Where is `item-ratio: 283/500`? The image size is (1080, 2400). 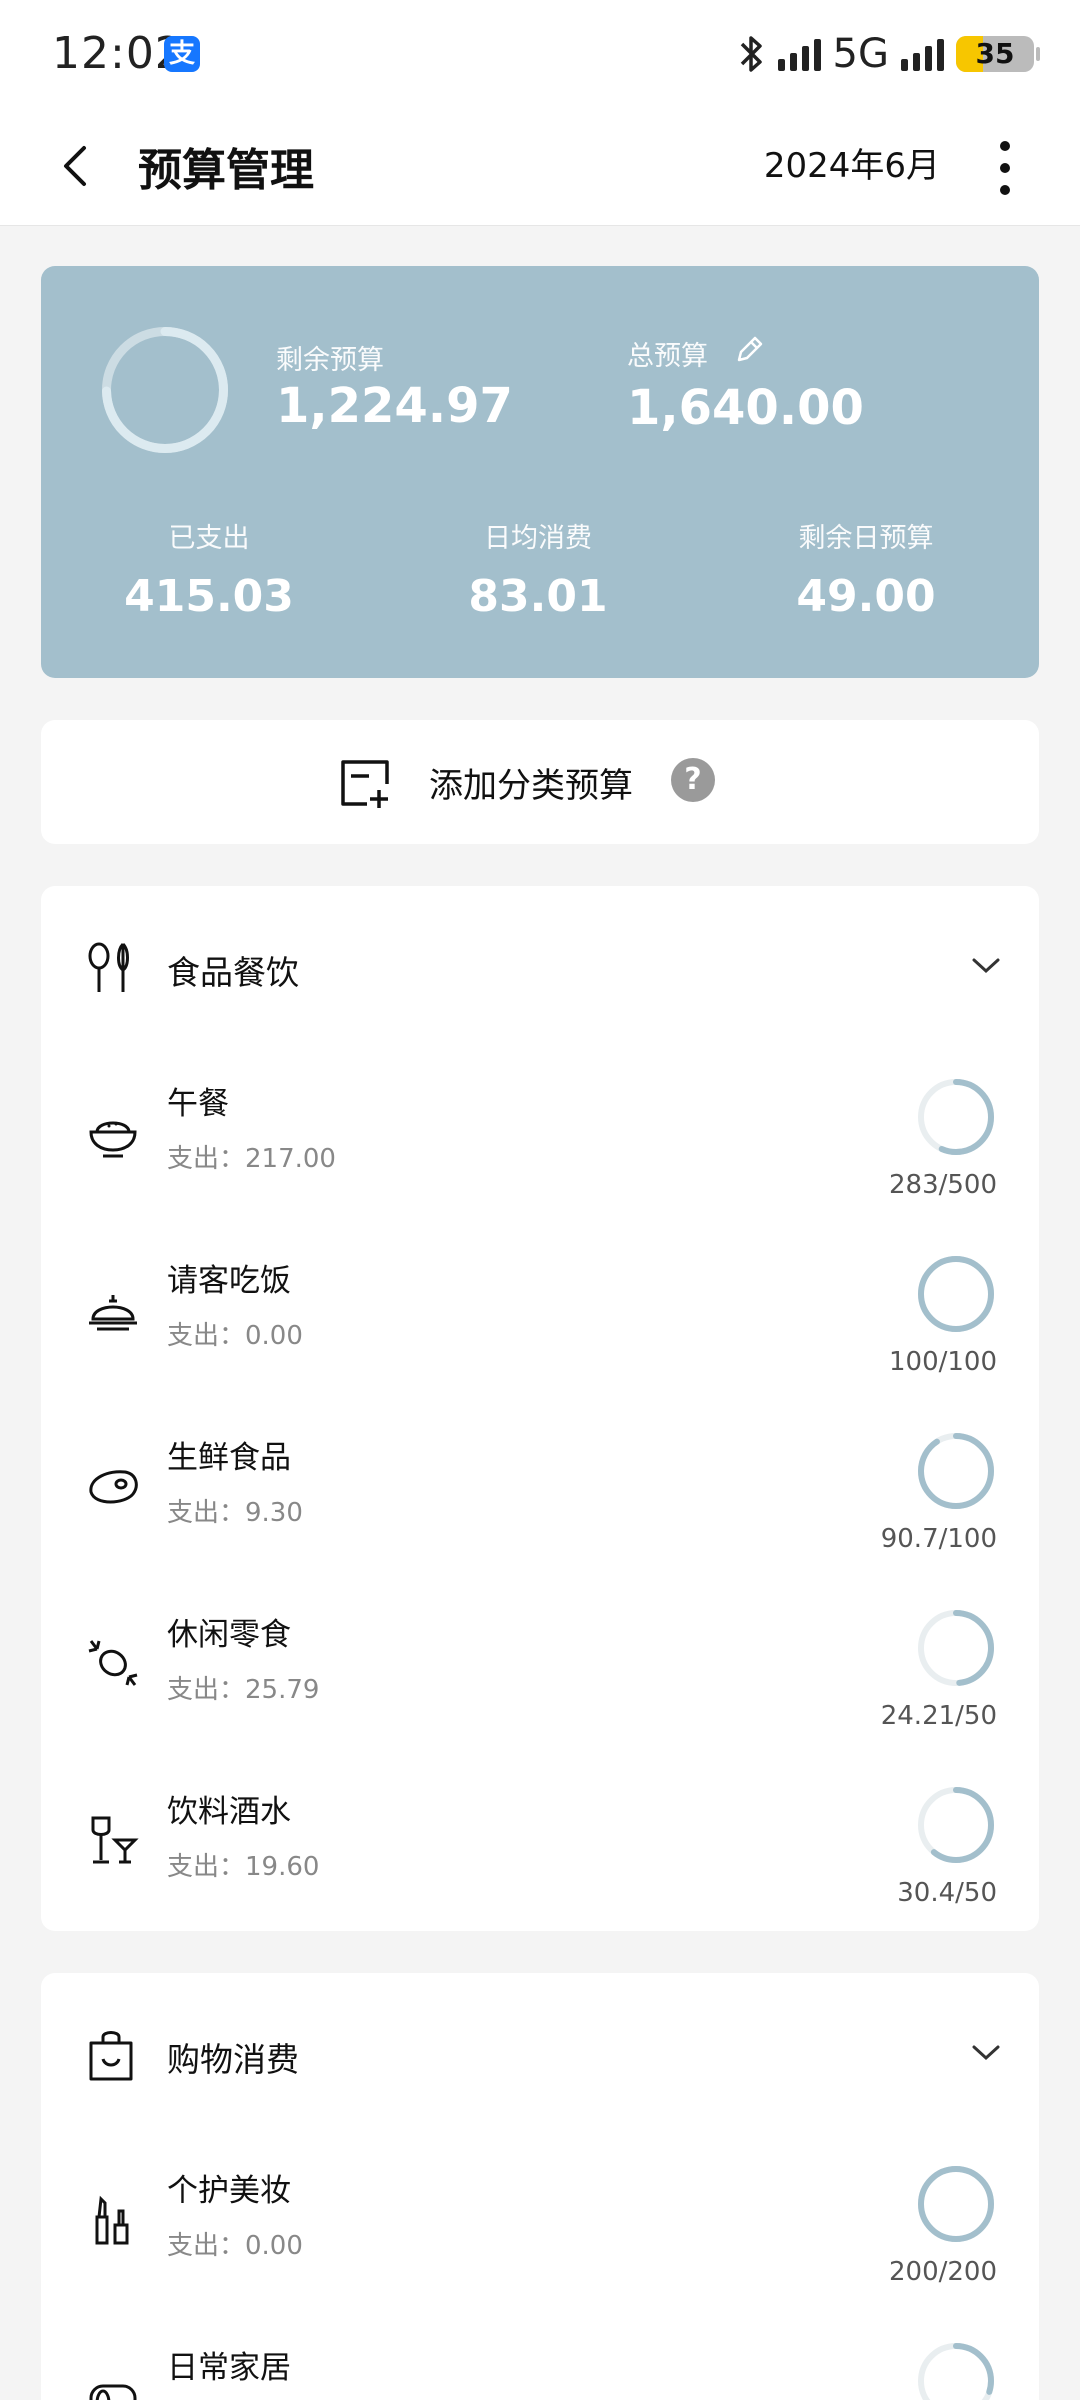
item-ratio: 283/500 is located at coordinates (942, 1185).